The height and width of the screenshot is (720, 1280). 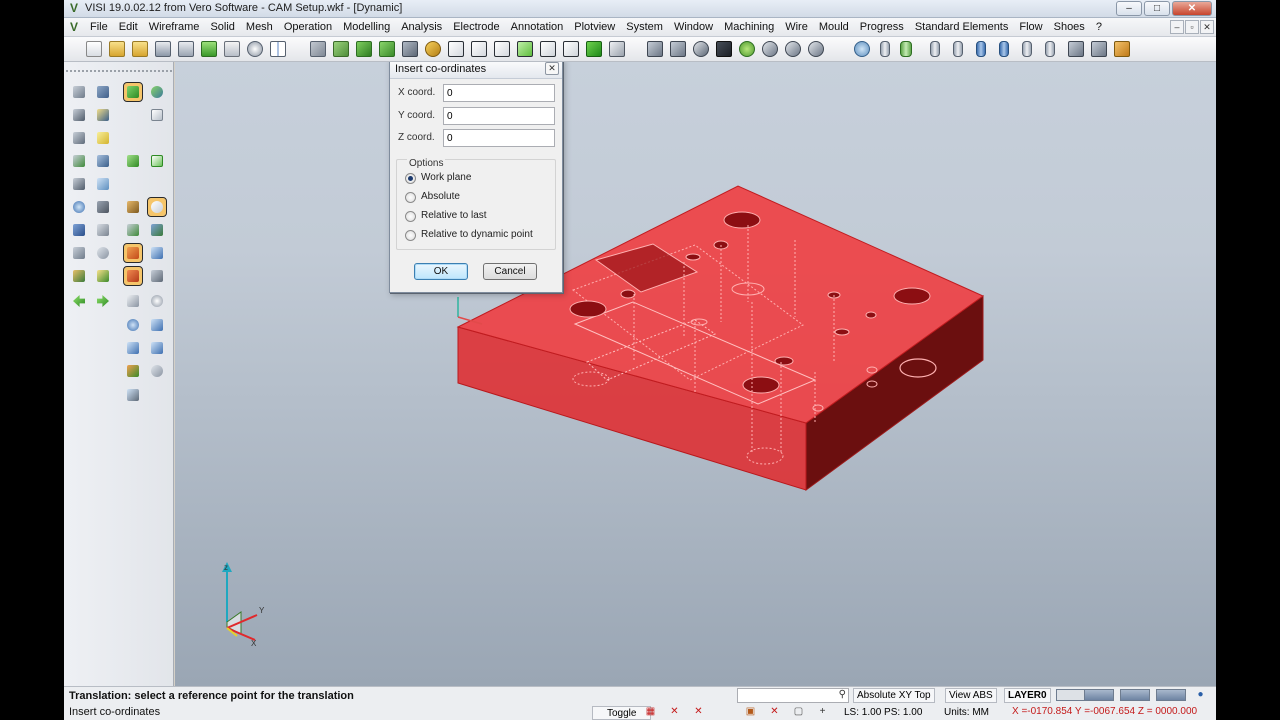 I want to click on perspective-cube-icon, so click(x=571, y=49).